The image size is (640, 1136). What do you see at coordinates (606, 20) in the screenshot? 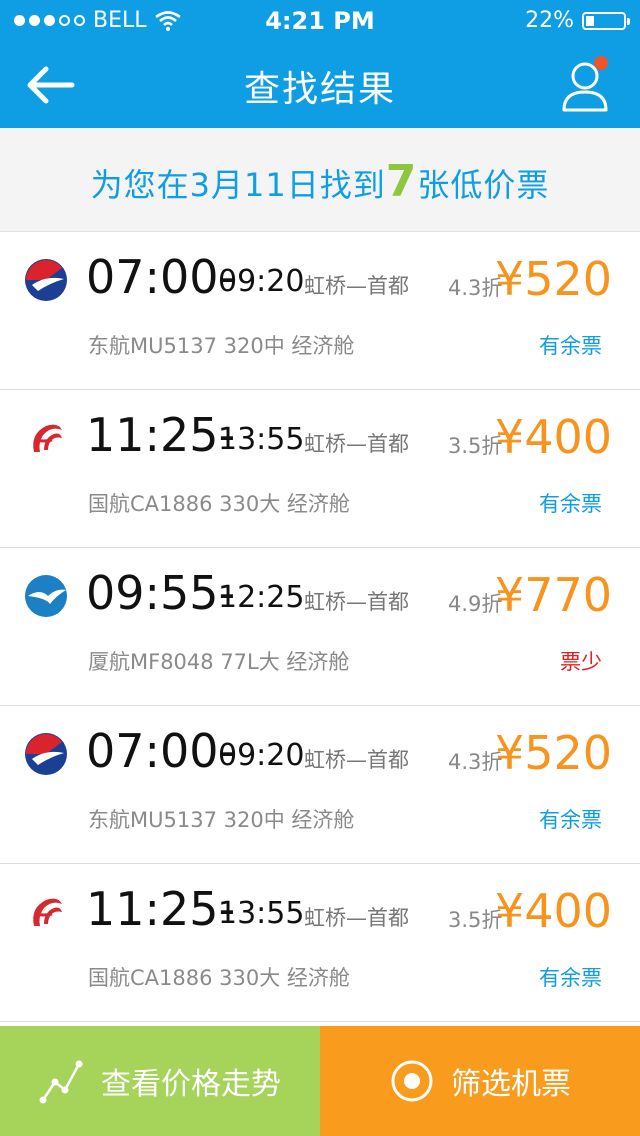
I see `battery-icon` at bounding box center [606, 20].